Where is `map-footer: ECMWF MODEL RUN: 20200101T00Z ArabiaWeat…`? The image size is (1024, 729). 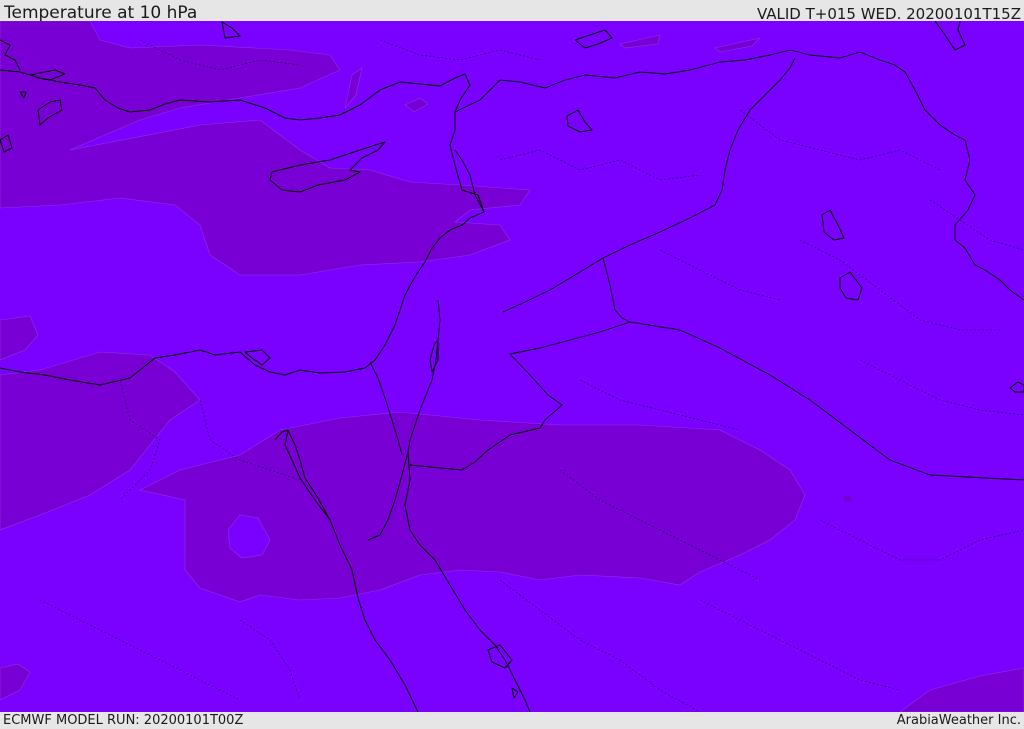
map-footer: ECMWF MODEL RUN: 20200101T00Z ArabiaWeat… is located at coordinates (512, 720).